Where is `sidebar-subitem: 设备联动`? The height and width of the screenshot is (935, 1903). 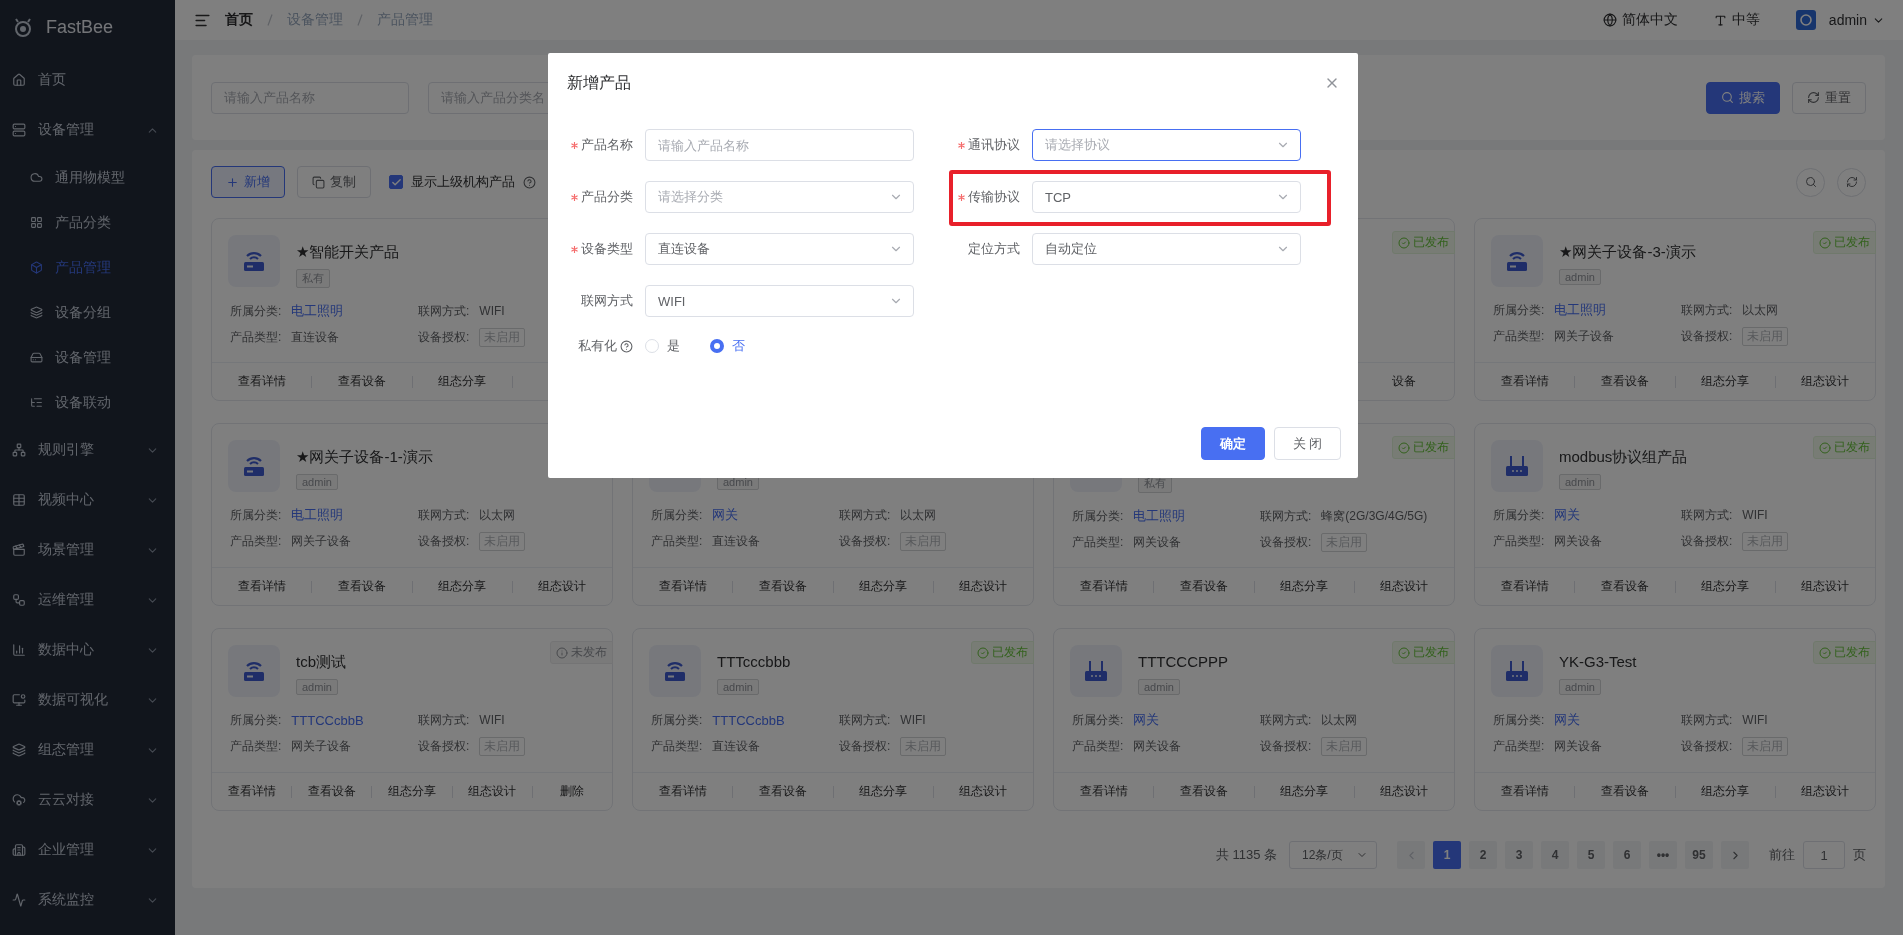 sidebar-subitem: 设备联动 is located at coordinates (87, 402).